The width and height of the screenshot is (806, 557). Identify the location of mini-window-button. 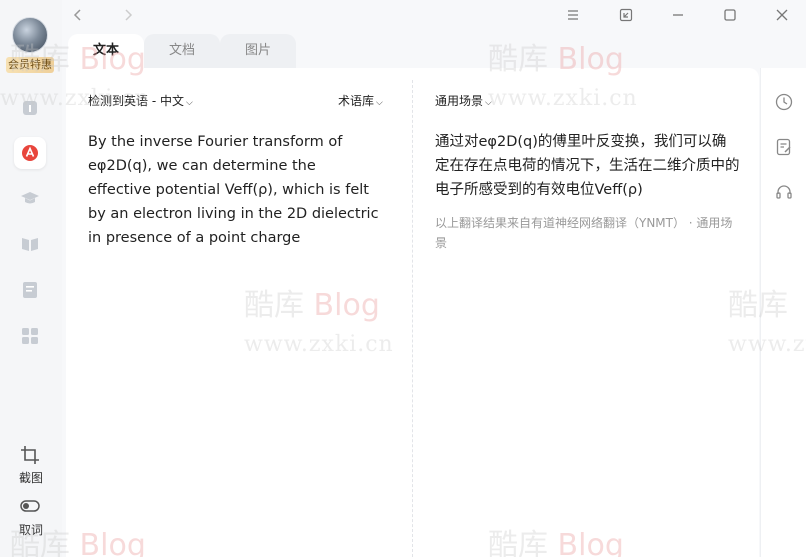
(626, 15).